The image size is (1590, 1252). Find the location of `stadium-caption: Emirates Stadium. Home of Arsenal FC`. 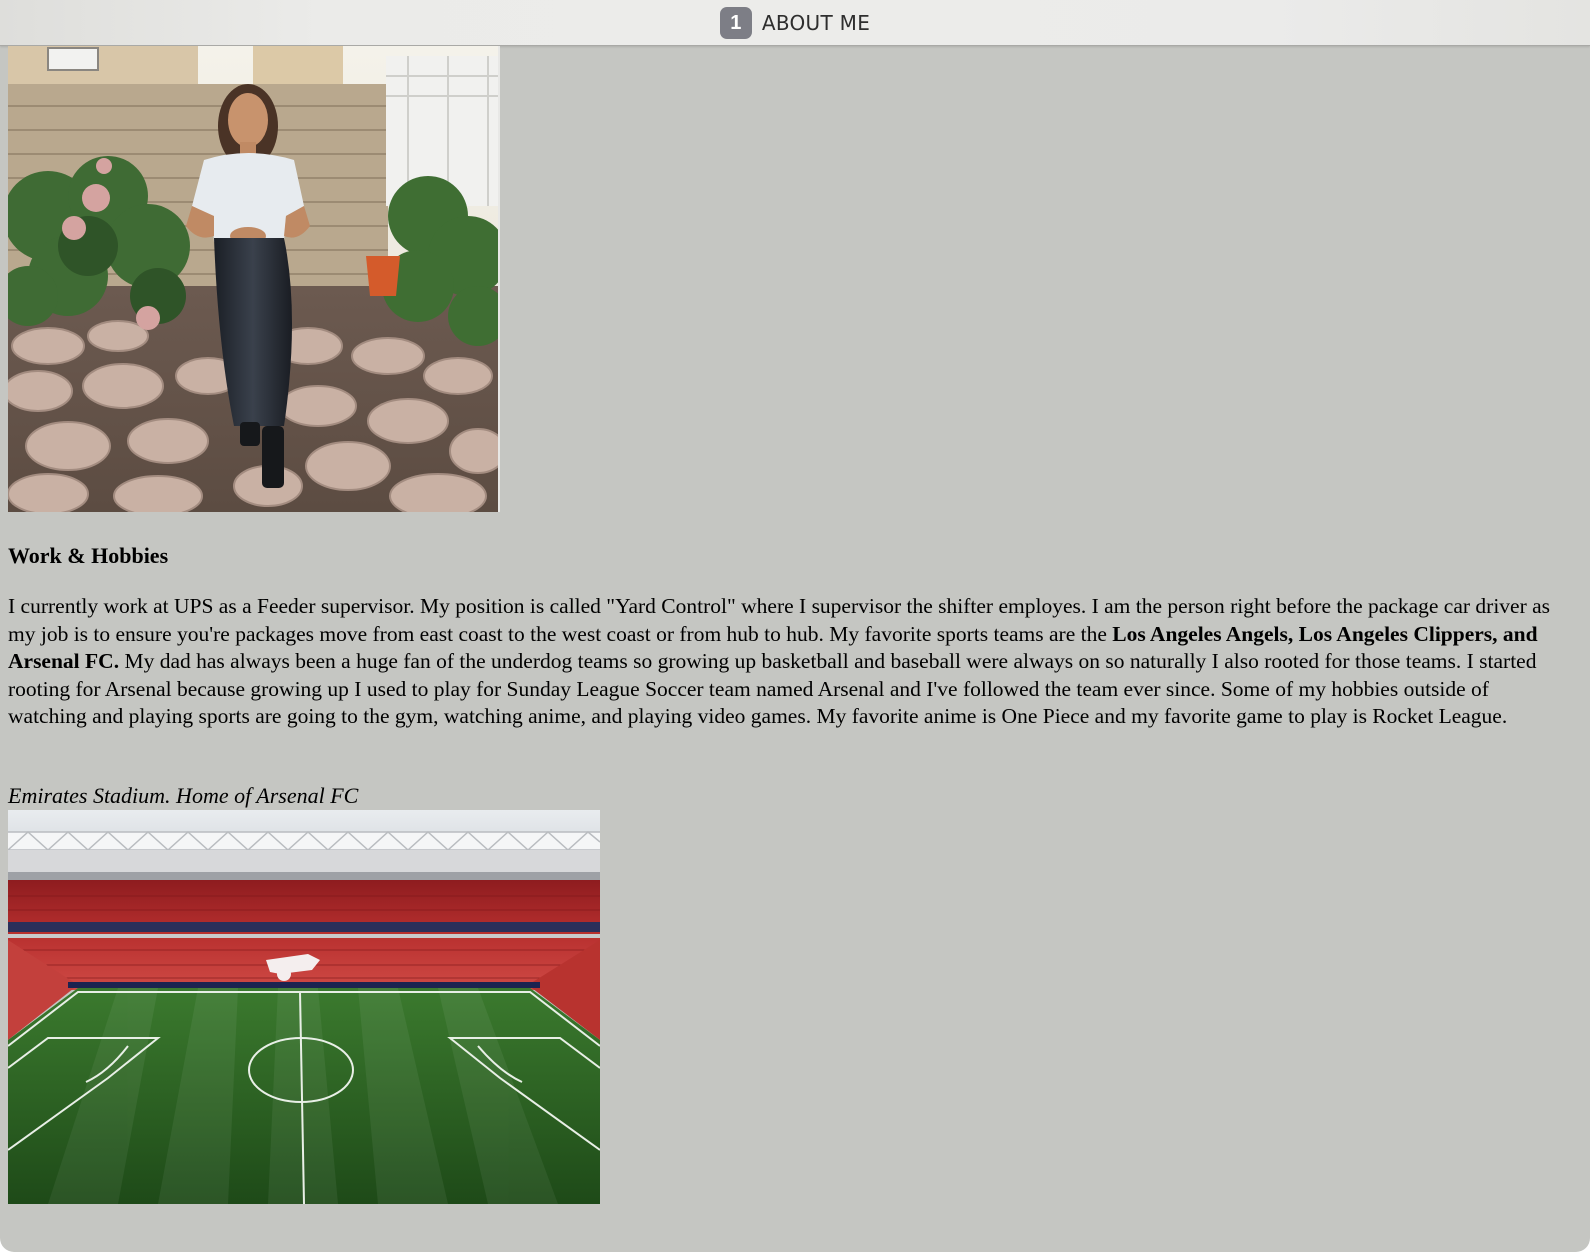

stadium-caption: Emirates Stadium. Home of Arsenal FC is located at coordinates (183, 795).